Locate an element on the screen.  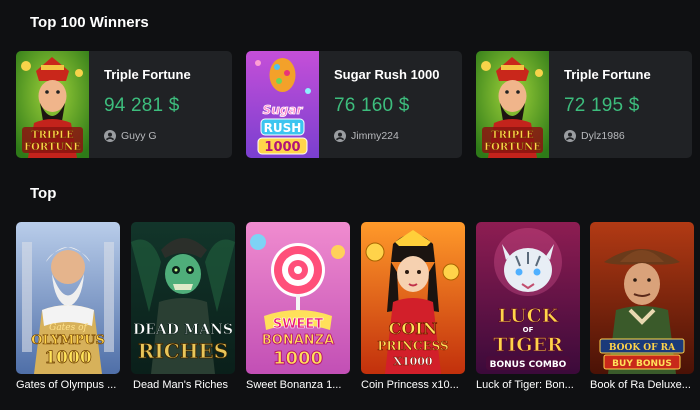
svg-text: BOOK OF RA is located at coordinates (642, 348).